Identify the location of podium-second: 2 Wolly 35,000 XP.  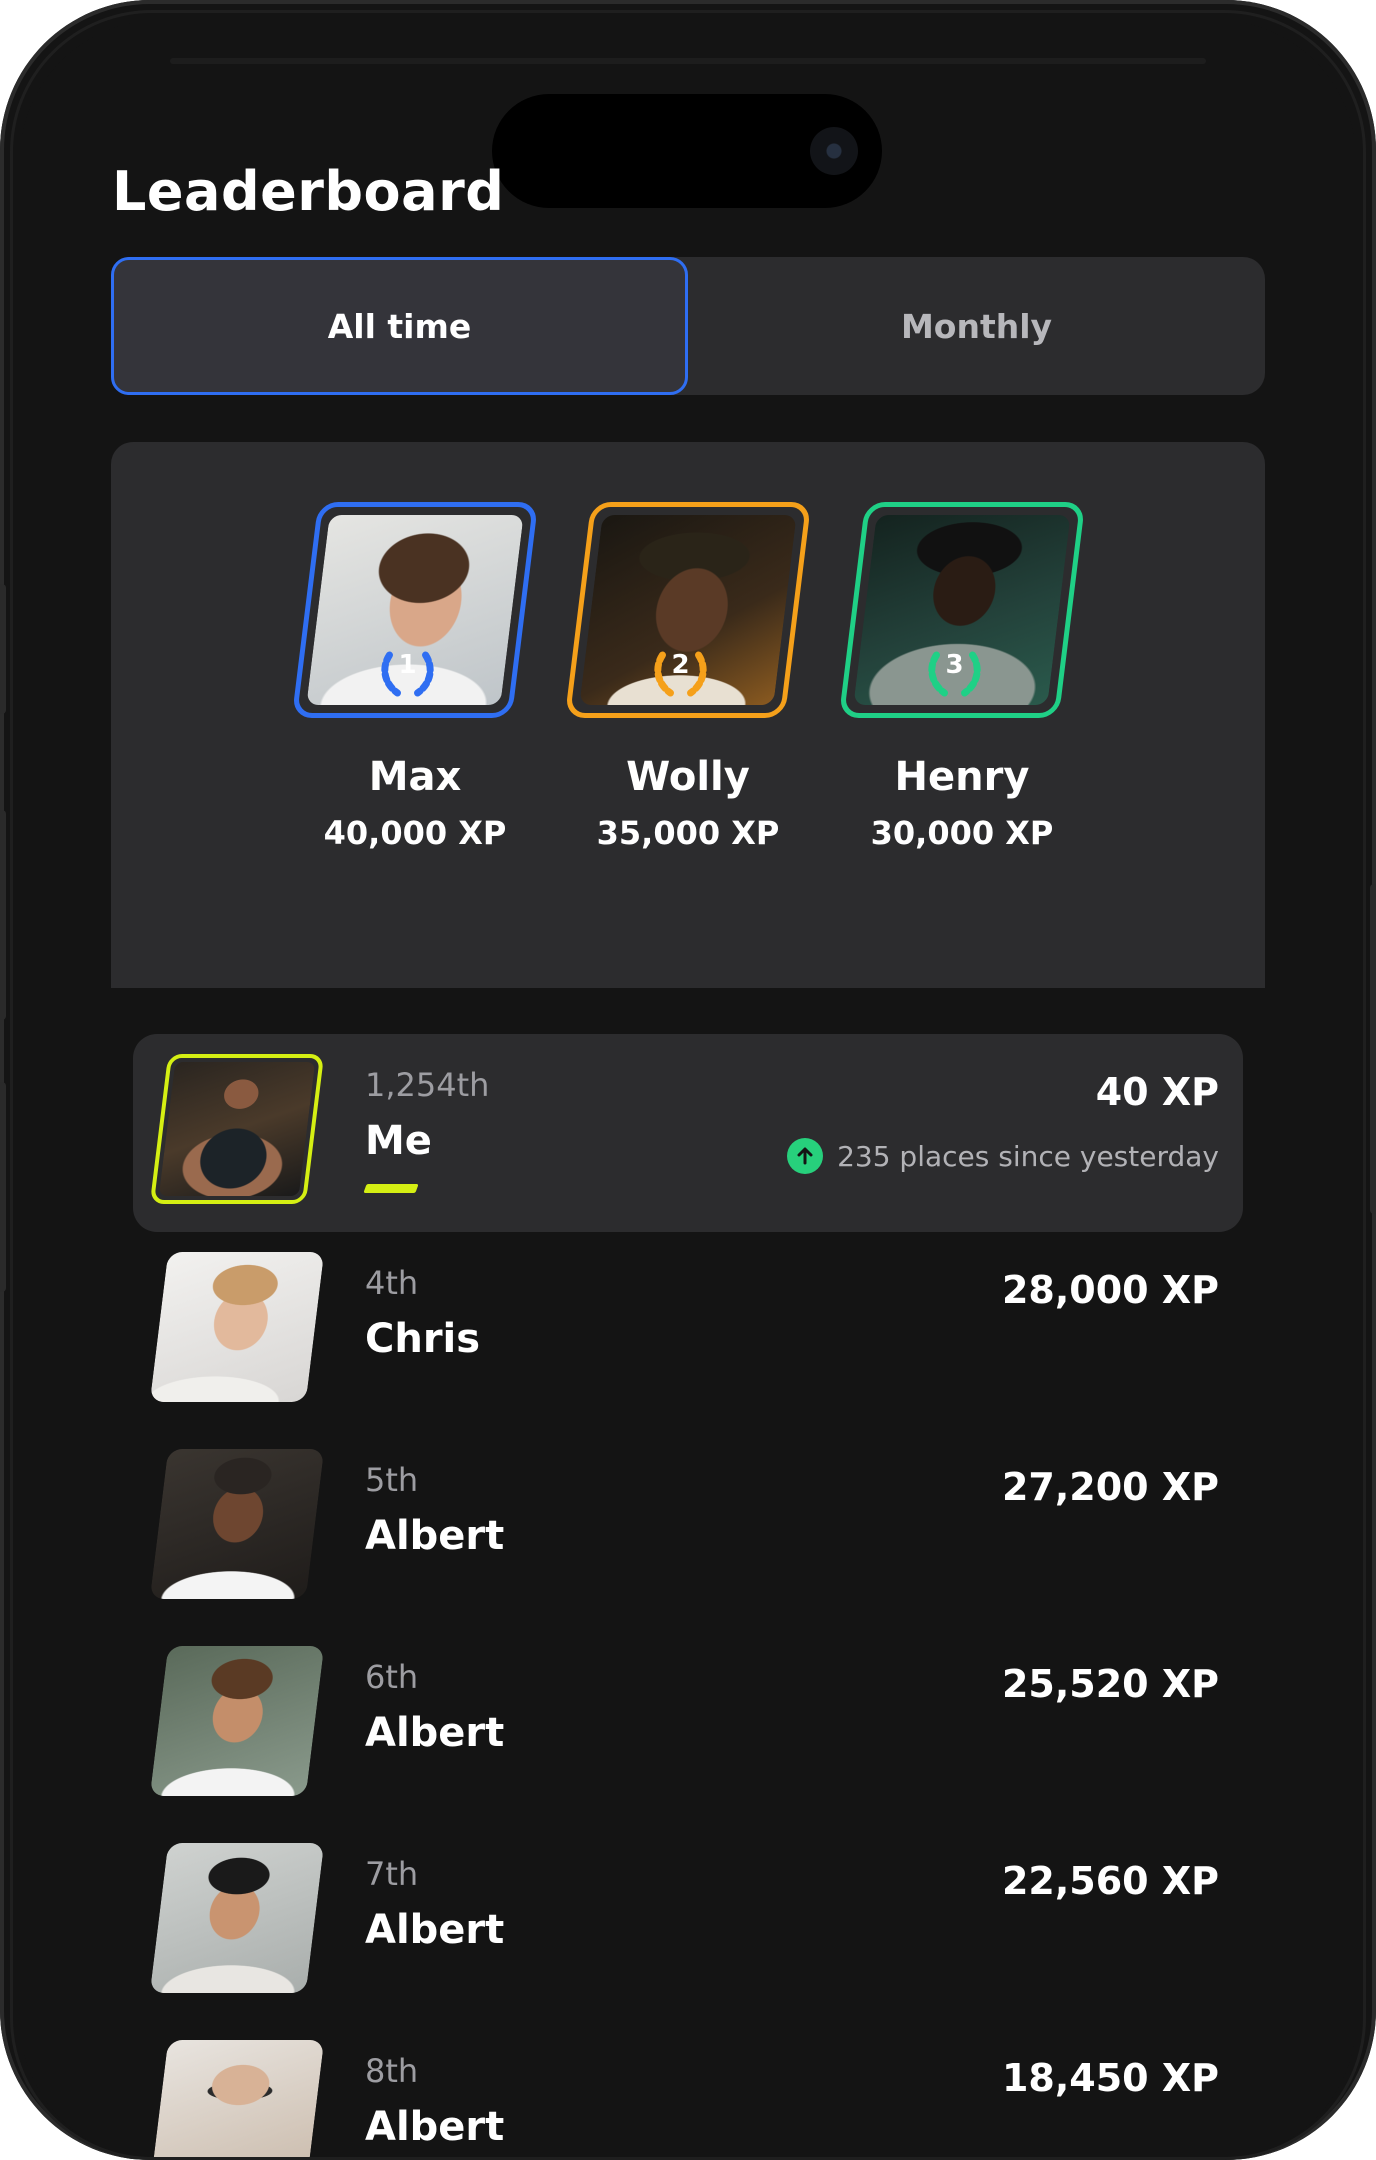
(688, 677).